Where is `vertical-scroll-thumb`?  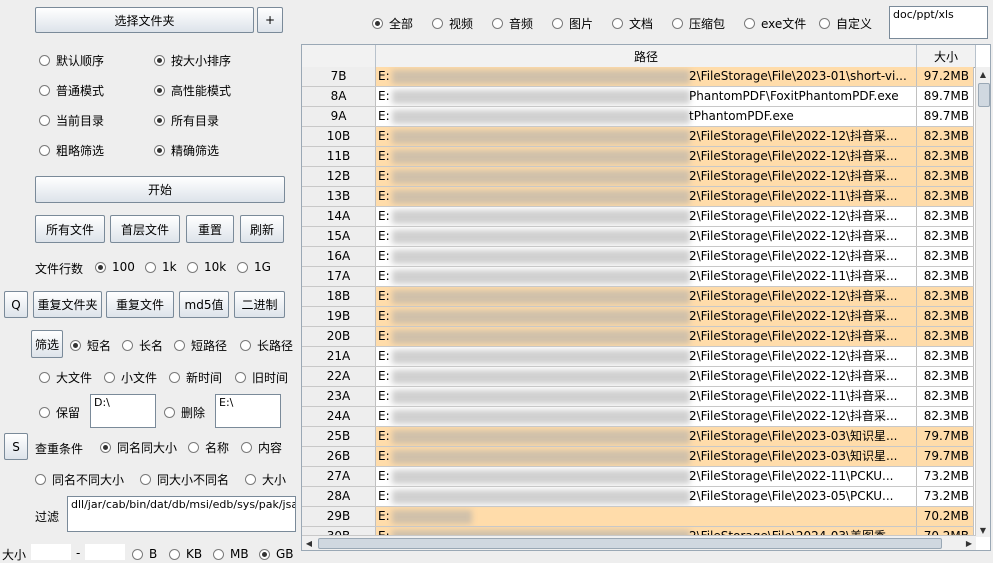
vertical-scroll-thumb is located at coordinates (984, 95).